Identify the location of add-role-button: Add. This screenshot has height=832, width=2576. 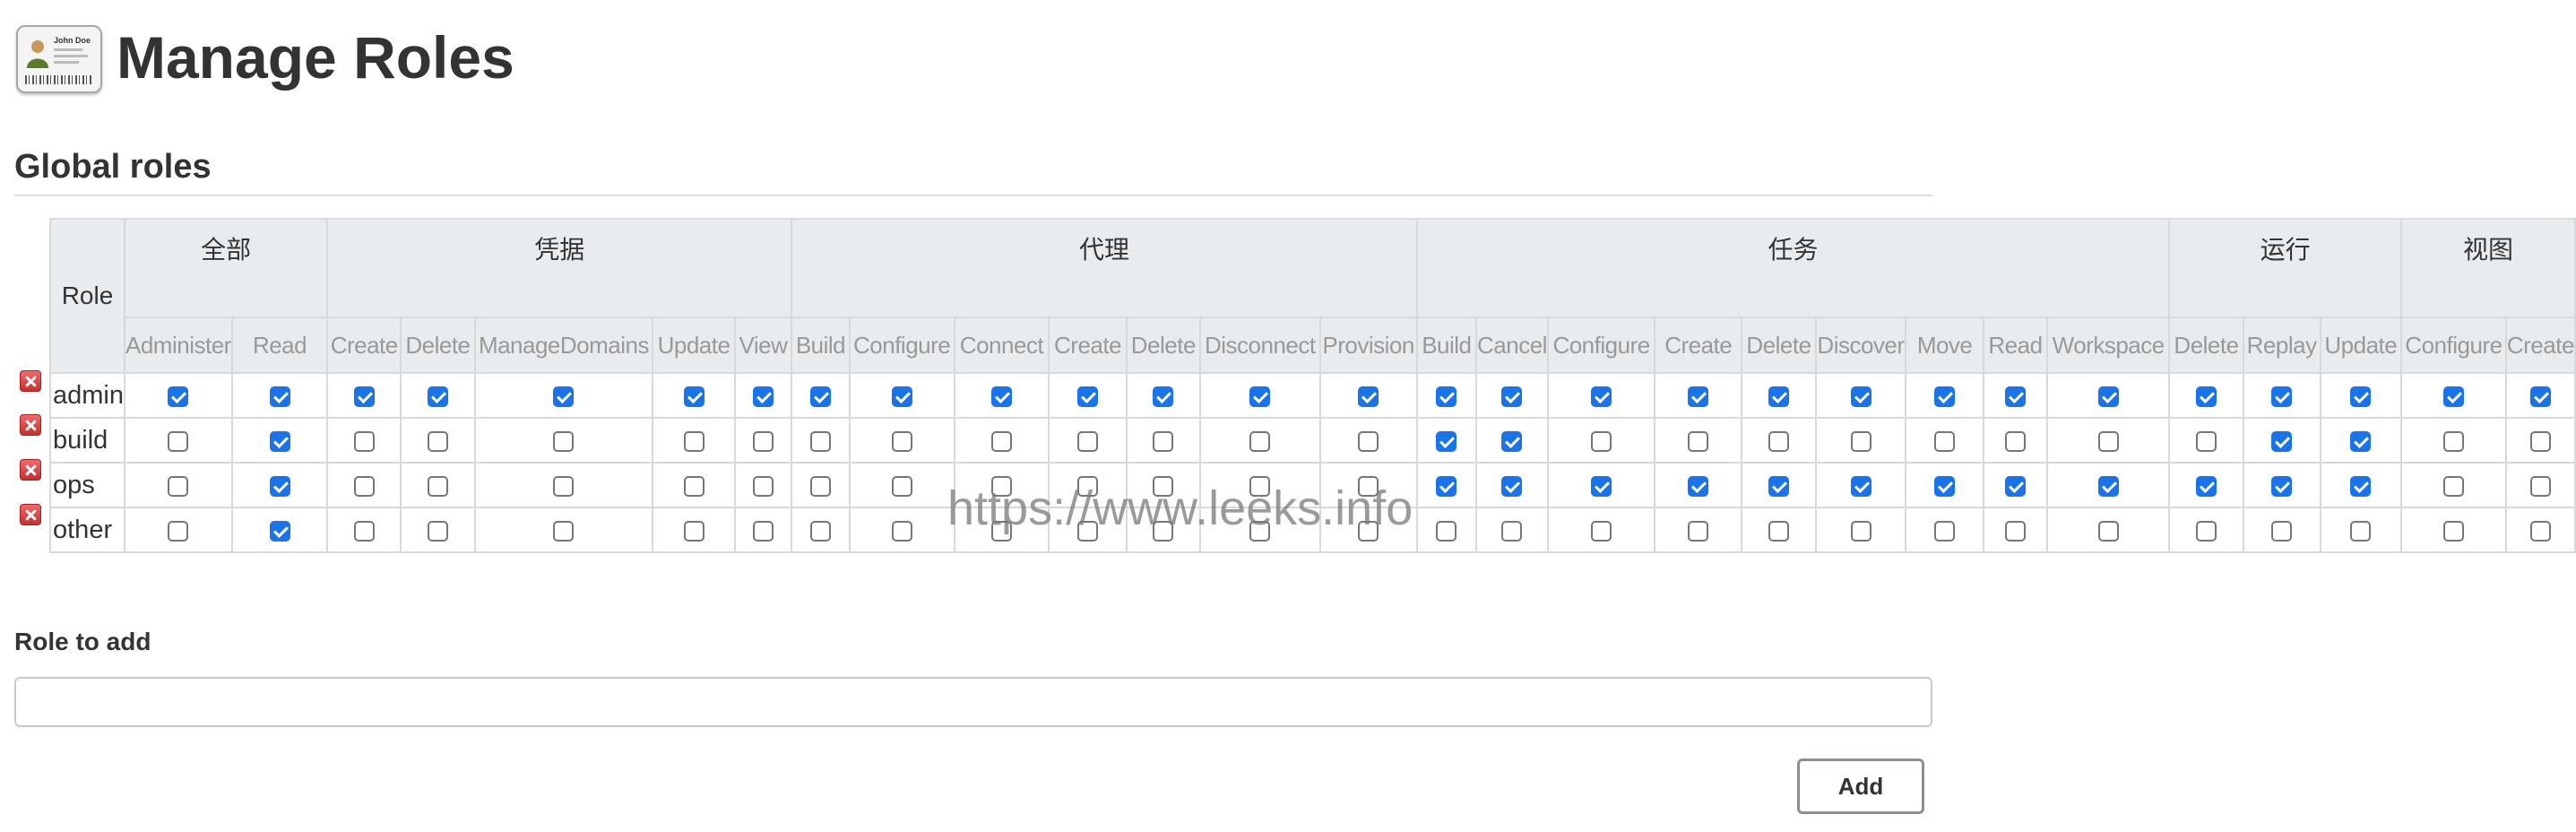
(1860, 786).